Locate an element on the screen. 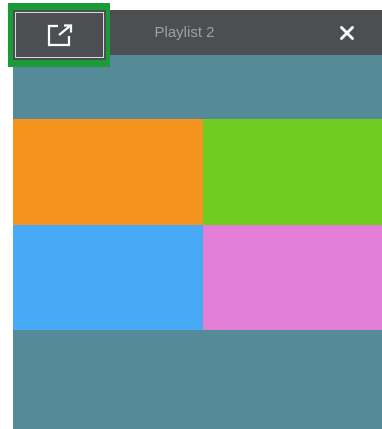 The image size is (382, 429). external-link-icon is located at coordinates (59, 35).